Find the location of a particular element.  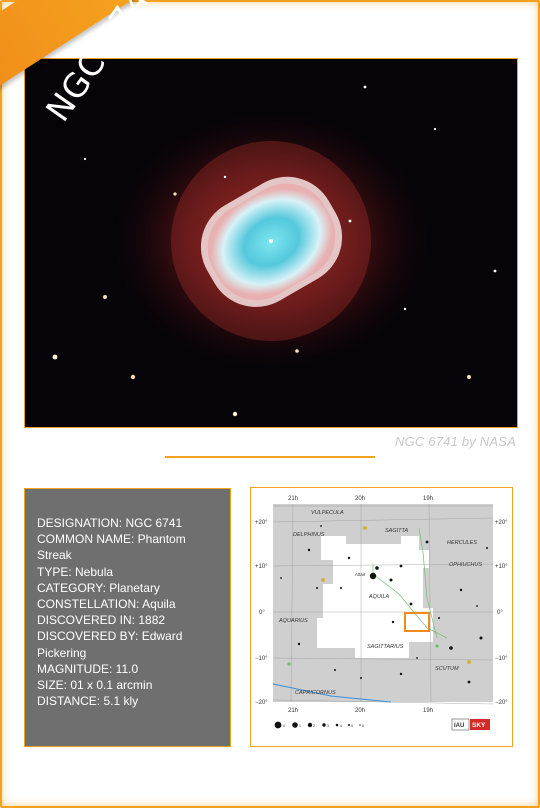

label-hercules: HERCULES is located at coordinates (462, 543).